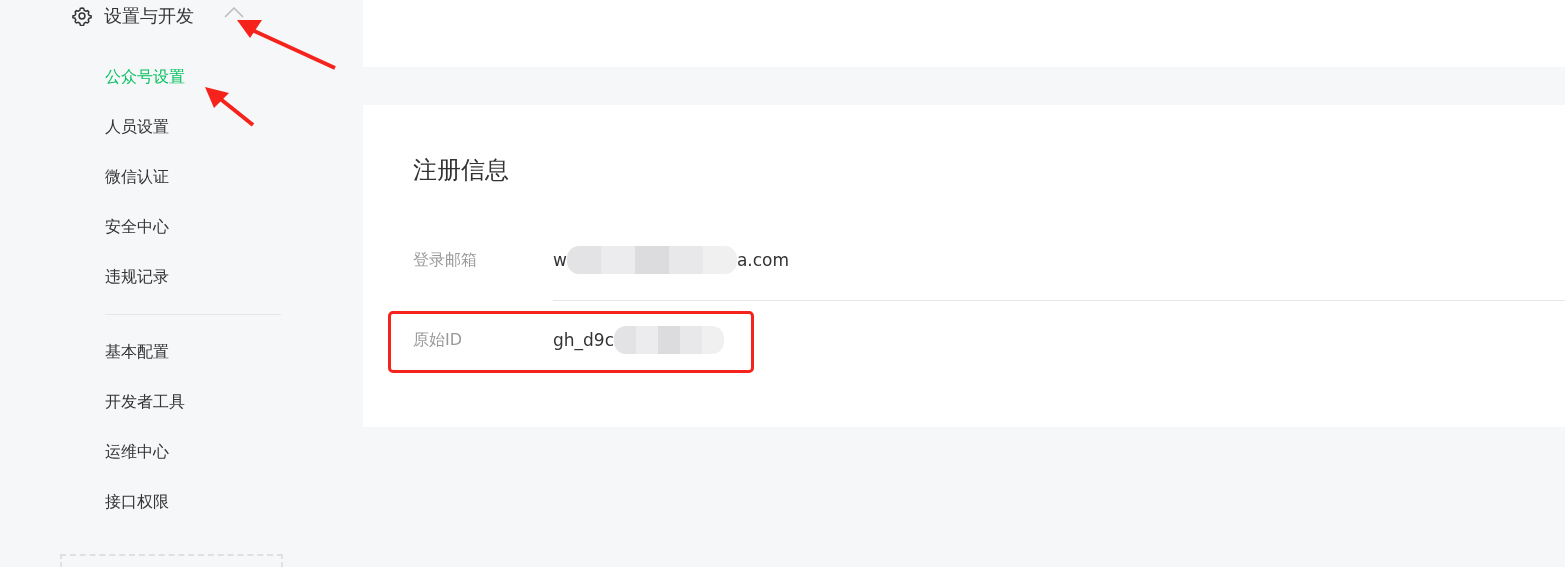 The width and height of the screenshot is (1565, 567). I want to click on sidebar-item: 违规记录, so click(137, 277).